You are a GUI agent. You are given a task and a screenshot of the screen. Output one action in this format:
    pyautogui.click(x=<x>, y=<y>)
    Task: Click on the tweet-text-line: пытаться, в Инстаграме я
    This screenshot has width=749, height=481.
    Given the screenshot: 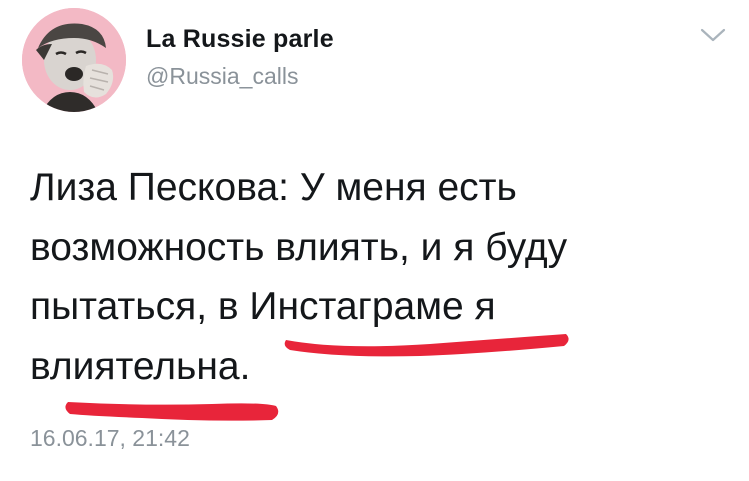 What is the action you would take?
    pyautogui.click(x=263, y=306)
    